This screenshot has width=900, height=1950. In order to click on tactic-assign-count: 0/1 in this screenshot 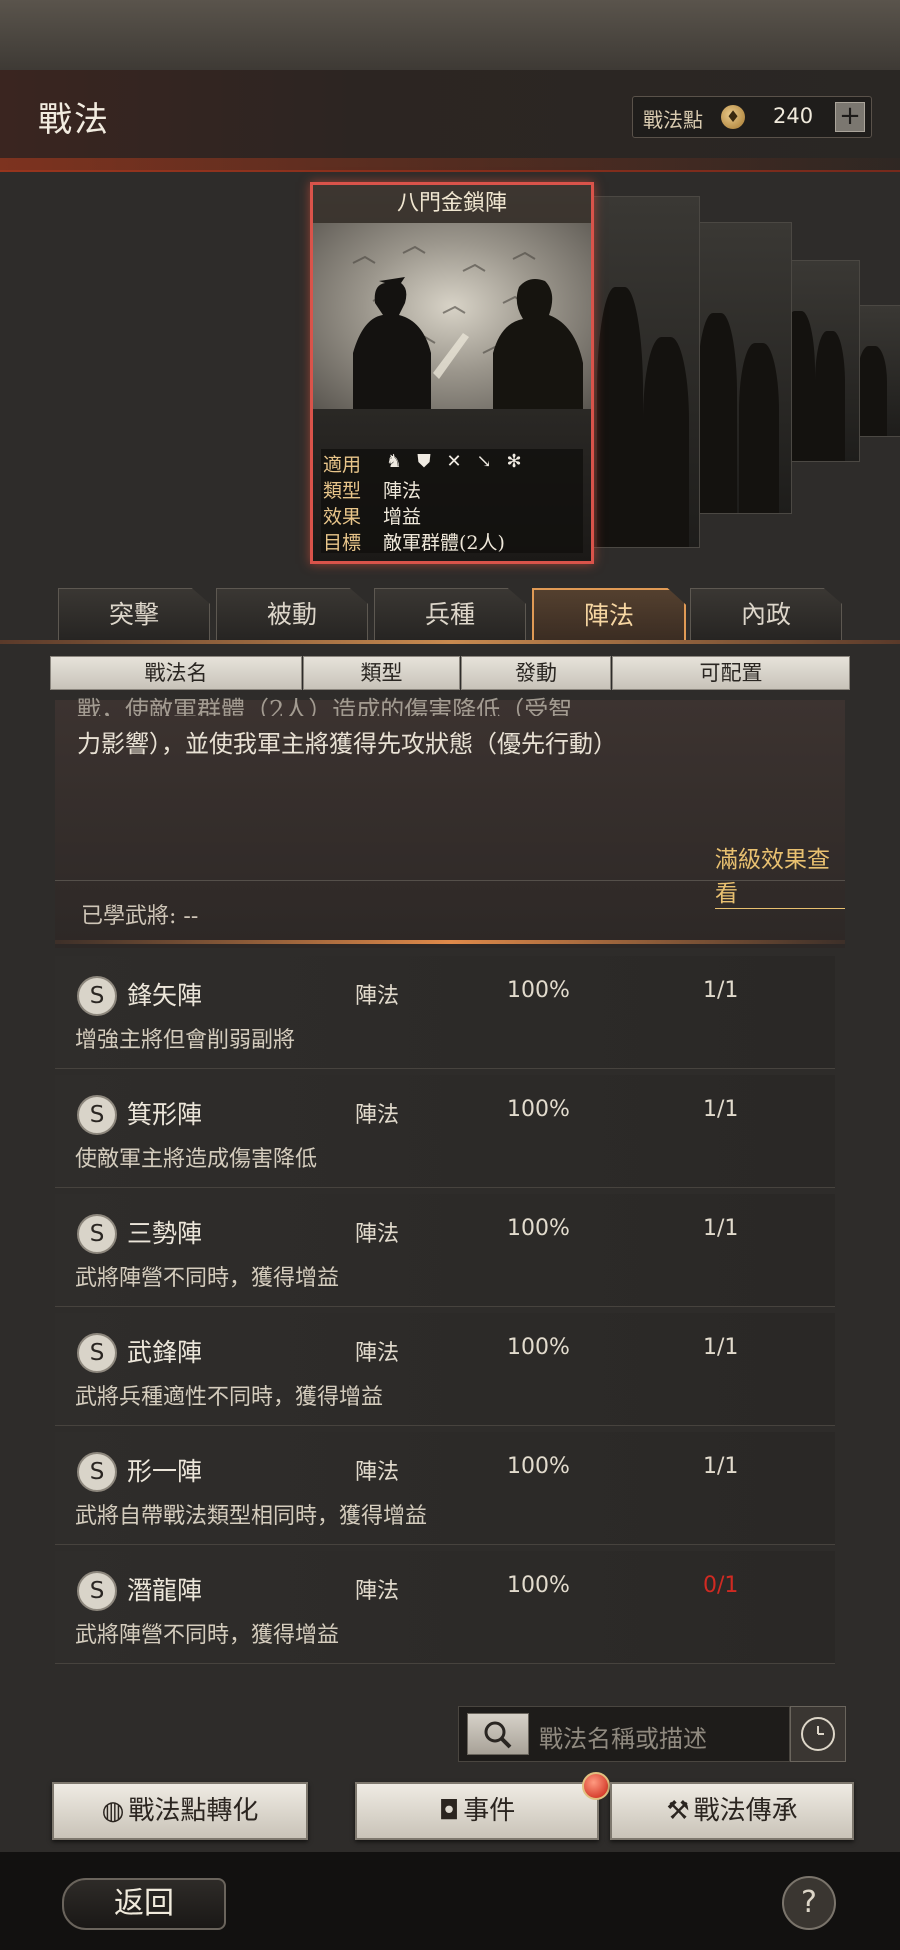, I will do `click(721, 1585)`.